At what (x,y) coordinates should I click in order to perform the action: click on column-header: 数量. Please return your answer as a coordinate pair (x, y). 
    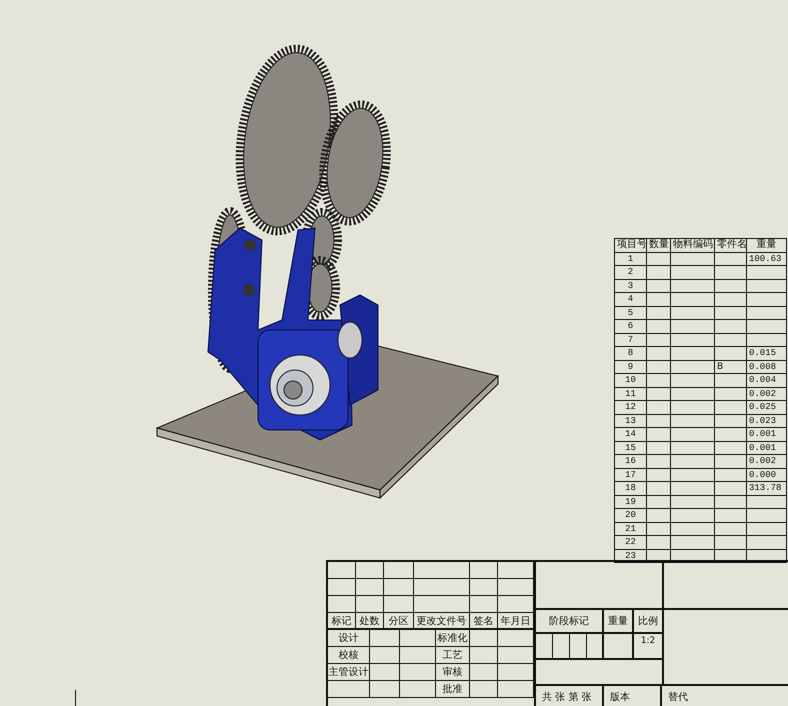
    Looking at the image, I should click on (658, 245).